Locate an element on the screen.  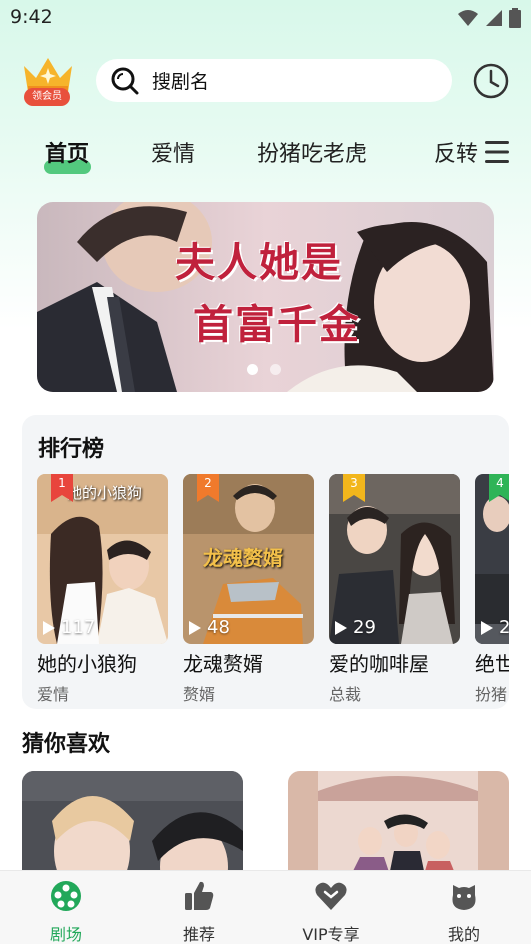
drama-genre: 赘婿 is located at coordinates (199, 694).